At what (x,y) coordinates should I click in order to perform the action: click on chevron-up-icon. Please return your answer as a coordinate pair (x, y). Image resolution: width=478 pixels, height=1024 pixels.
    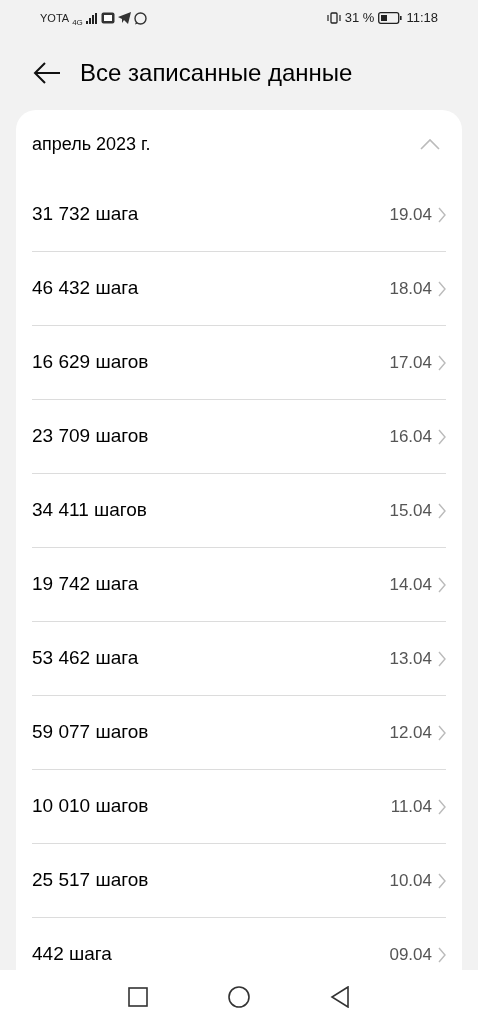
    Looking at the image, I should click on (430, 144).